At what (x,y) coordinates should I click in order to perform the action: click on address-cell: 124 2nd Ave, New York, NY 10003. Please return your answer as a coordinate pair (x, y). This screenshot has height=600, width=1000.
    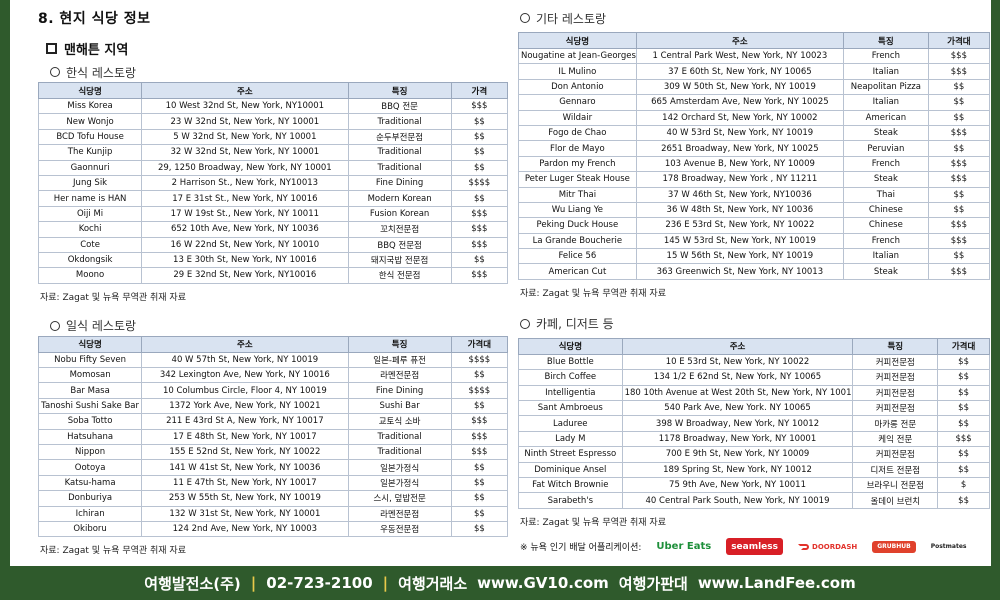
    Looking at the image, I should click on (245, 529).